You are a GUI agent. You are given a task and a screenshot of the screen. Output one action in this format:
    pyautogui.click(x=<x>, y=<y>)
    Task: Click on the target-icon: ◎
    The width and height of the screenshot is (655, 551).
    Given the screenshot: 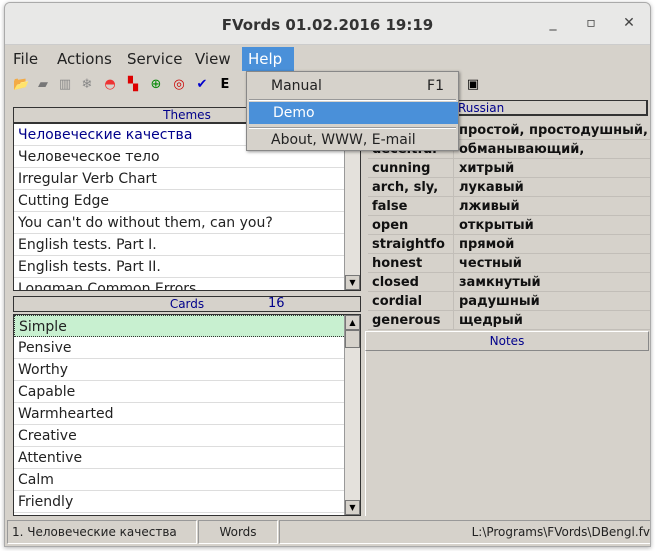 What is the action you would take?
    pyautogui.click(x=179, y=85)
    